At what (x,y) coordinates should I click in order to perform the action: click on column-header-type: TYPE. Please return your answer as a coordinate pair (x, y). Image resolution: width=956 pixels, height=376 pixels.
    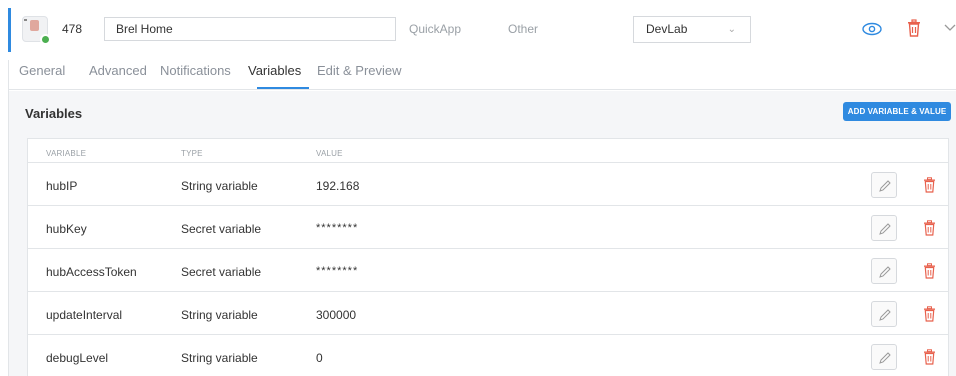
    Looking at the image, I should click on (192, 153).